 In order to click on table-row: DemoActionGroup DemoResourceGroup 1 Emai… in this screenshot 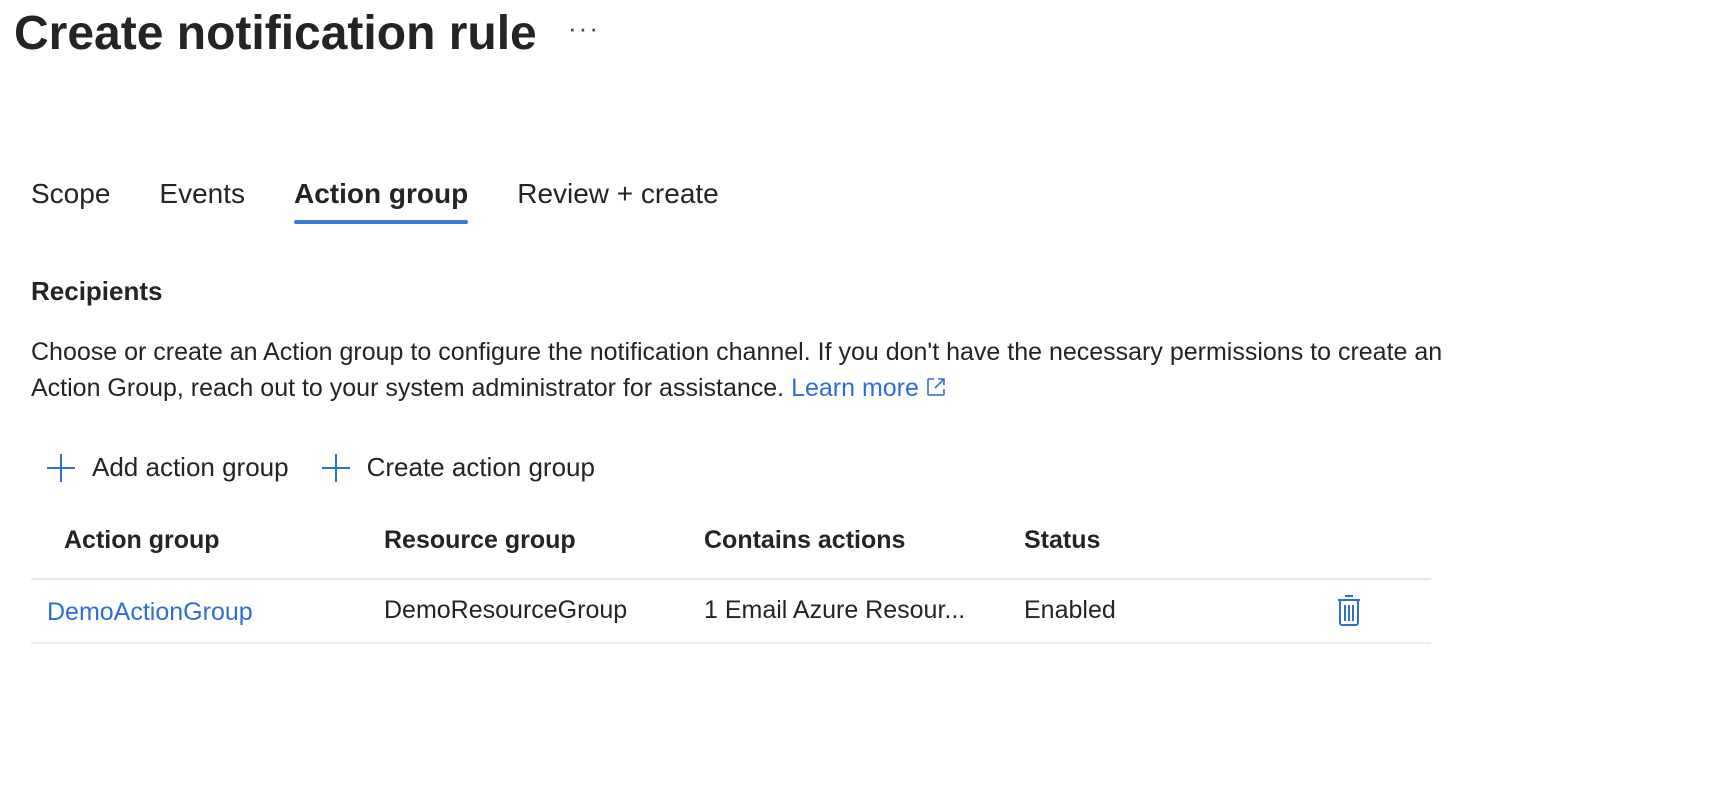, I will do `click(731, 612)`.